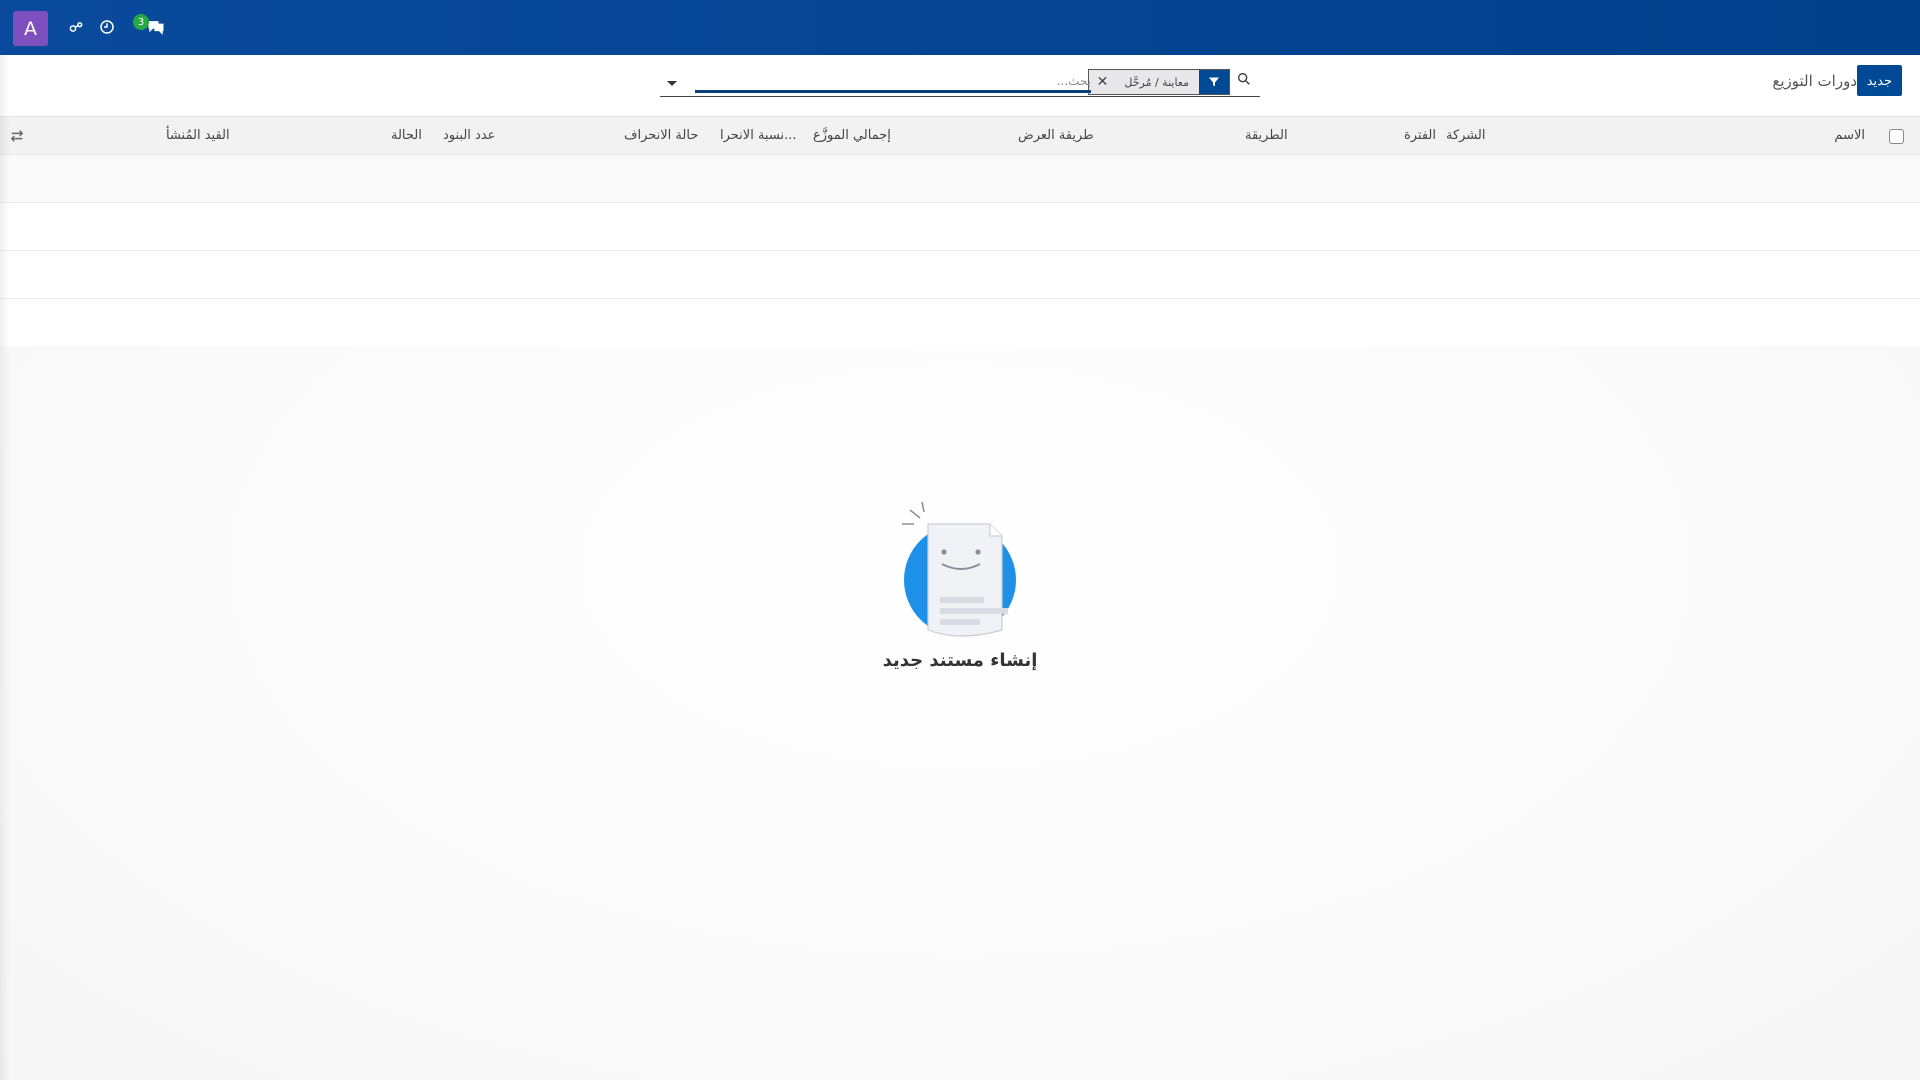 This screenshot has width=1920, height=1080. Describe the element at coordinates (673, 81) in the screenshot. I see `search-dropdown-caret-icon` at that location.